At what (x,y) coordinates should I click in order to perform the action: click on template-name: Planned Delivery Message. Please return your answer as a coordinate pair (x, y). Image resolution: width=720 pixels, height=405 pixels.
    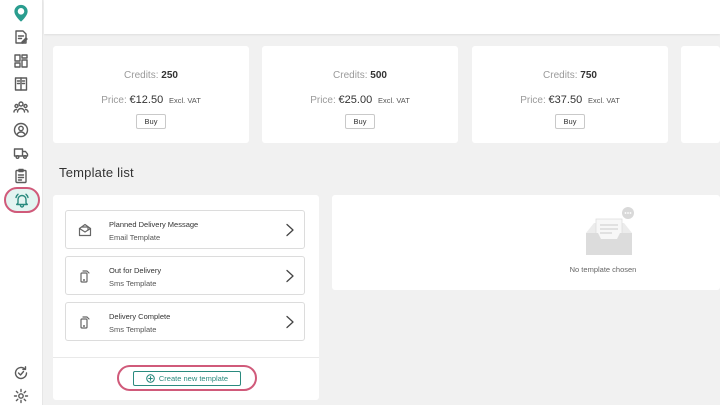
    Looking at the image, I should click on (154, 224).